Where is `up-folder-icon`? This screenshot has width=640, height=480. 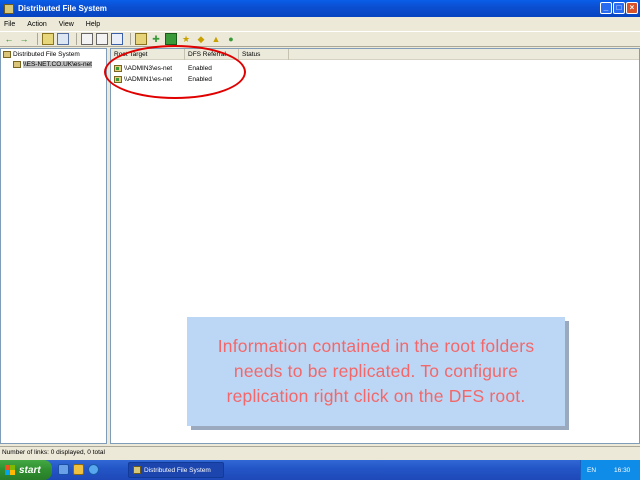 up-folder-icon is located at coordinates (48, 39).